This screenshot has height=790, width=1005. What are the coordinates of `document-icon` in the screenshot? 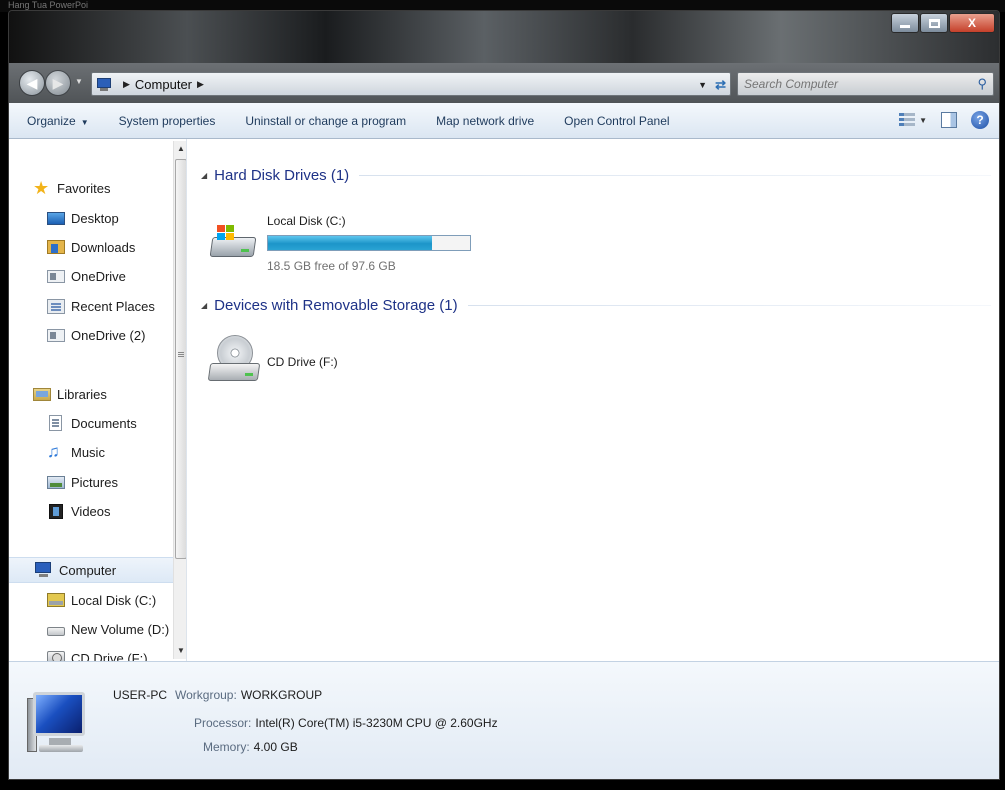 It's located at (55, 423).